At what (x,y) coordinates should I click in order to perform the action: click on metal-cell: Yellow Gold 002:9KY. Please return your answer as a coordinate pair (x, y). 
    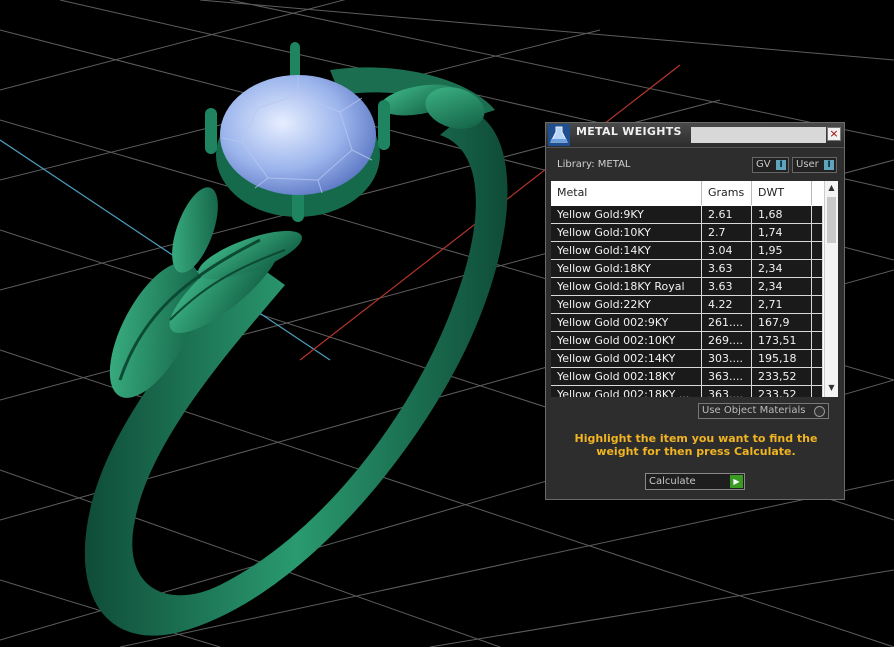
    Looking at the image, I should click on (626, 322).